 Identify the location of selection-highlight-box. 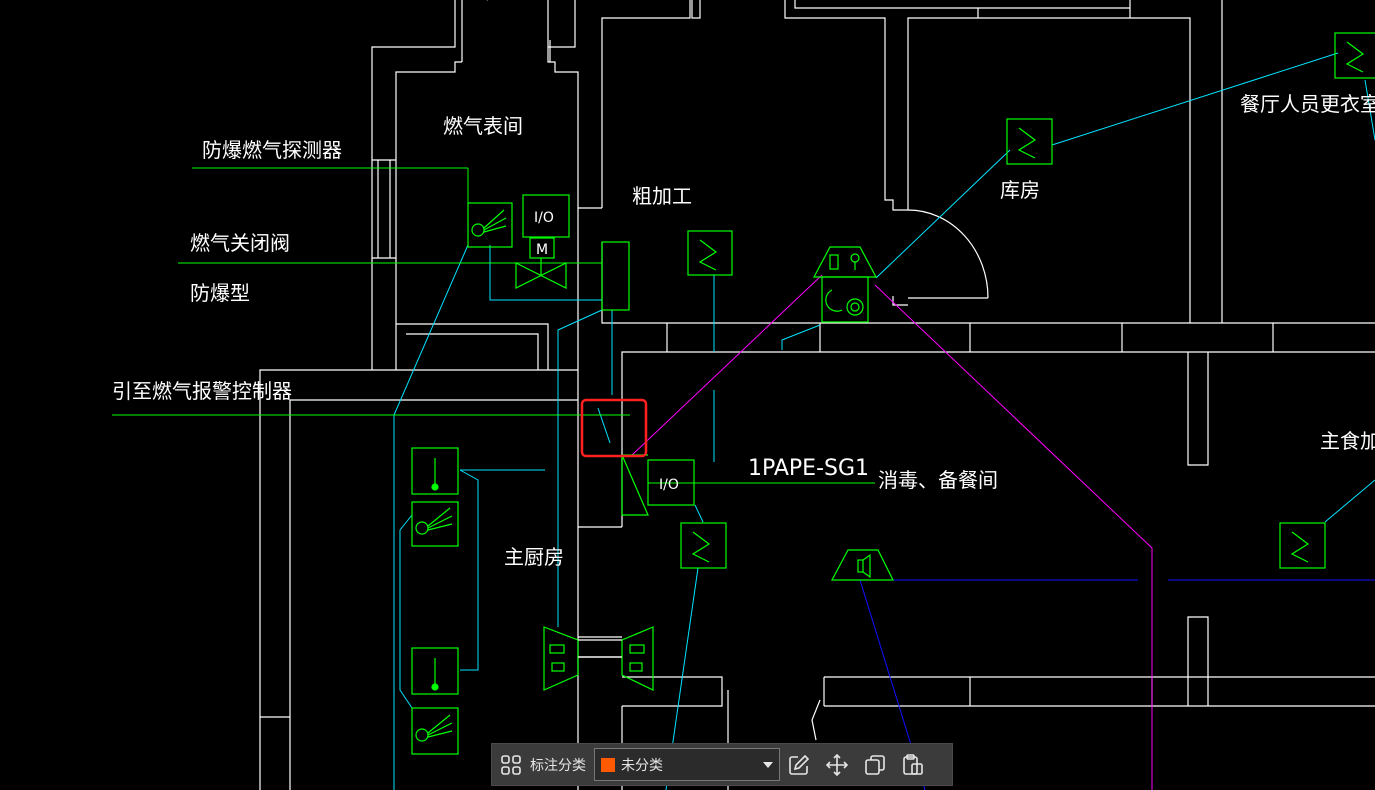
(614, 428).